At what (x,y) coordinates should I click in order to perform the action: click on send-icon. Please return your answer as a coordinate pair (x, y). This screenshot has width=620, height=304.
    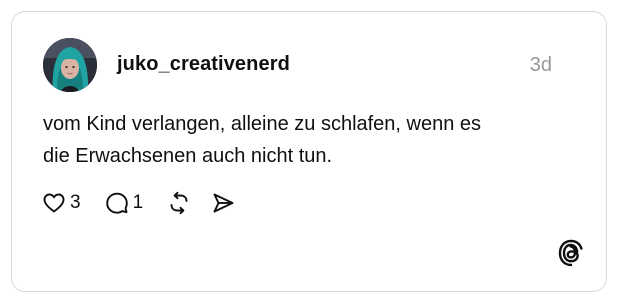
    Looking at the image, I should click on (223, 203).